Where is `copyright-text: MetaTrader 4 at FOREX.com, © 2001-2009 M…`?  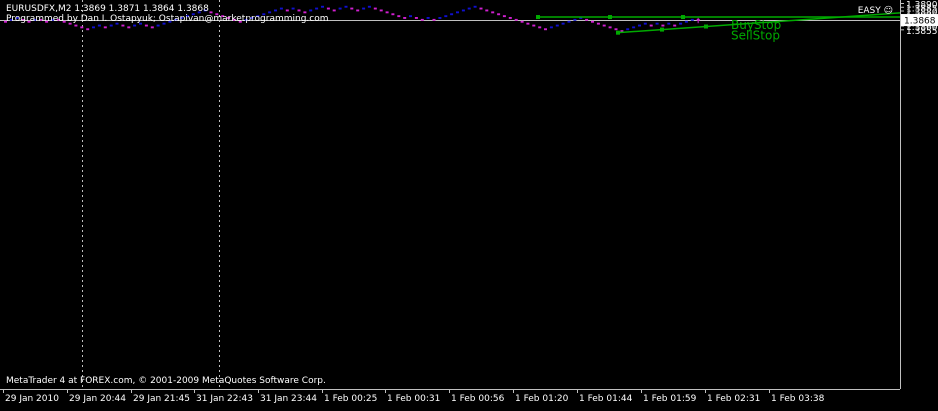
copyright-text: MetaTrader 4 at FOREX.com, © 2001-2009 M… is located at coordinates (166, 381).